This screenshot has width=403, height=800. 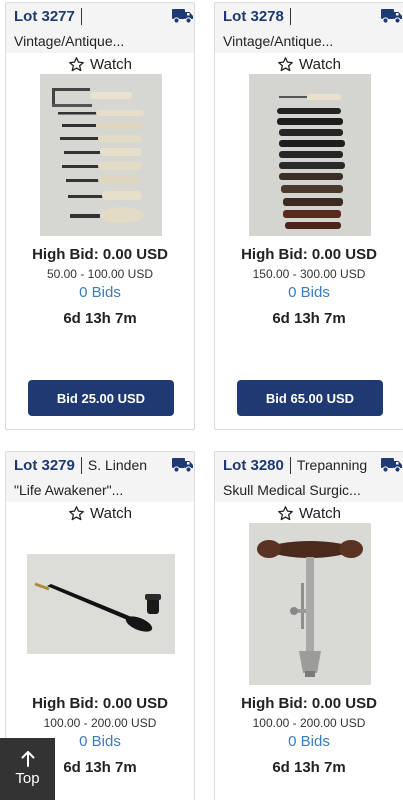 I want to click on lot-number-link: Lot 3279, so click(x=44, y=465).